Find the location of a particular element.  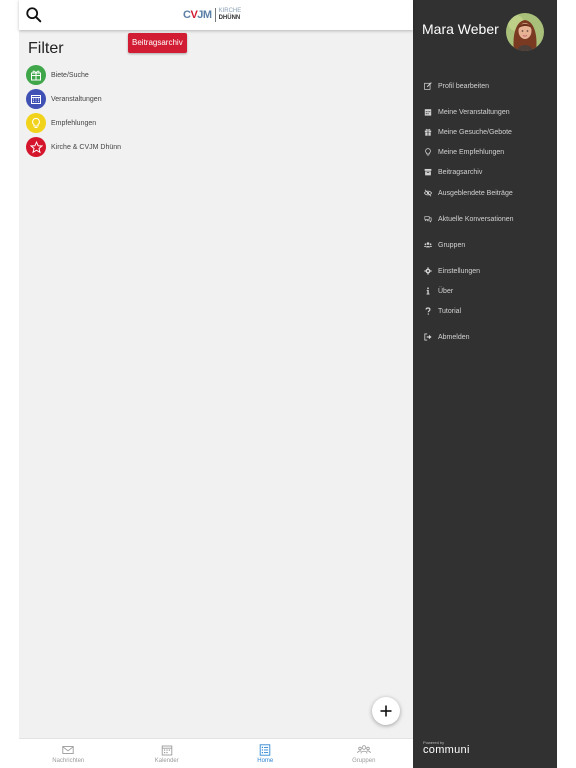

menu-gruppen: Gruppen is located at coordinates (444, 245).